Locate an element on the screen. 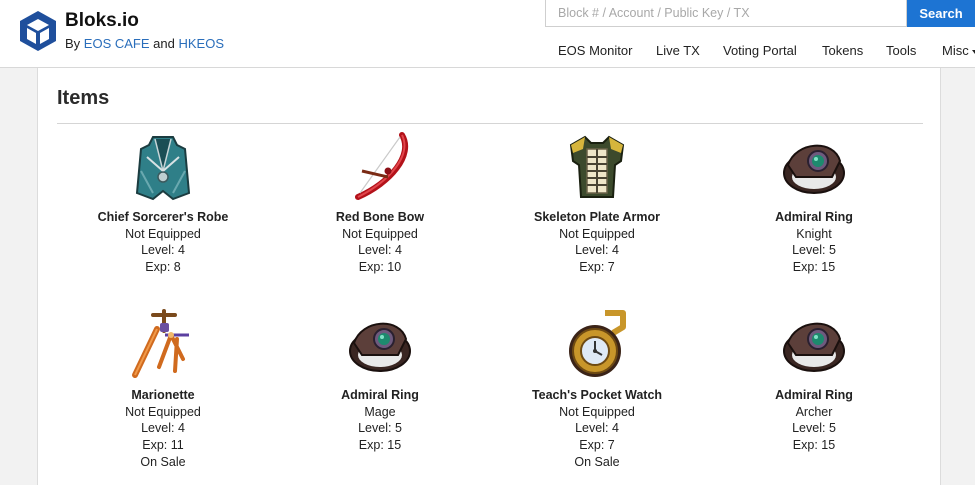 The height and width of the screenshot is (485, 975). nav-voting-portal: Voting Portal is located at coordinates (760, 50).